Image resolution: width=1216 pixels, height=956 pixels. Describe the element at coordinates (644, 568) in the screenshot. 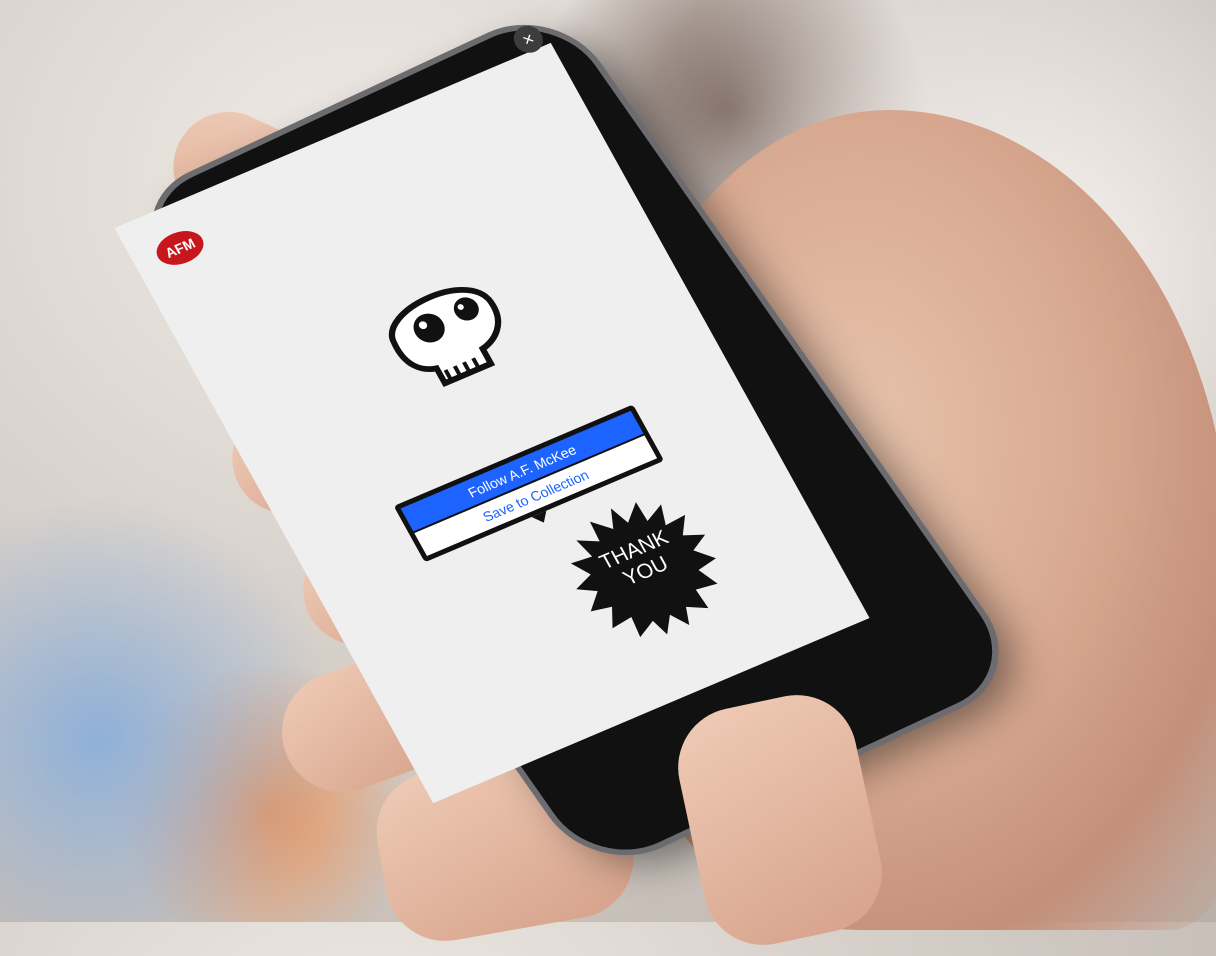

I see `thank-you-badge: THANK YOU` at that location.